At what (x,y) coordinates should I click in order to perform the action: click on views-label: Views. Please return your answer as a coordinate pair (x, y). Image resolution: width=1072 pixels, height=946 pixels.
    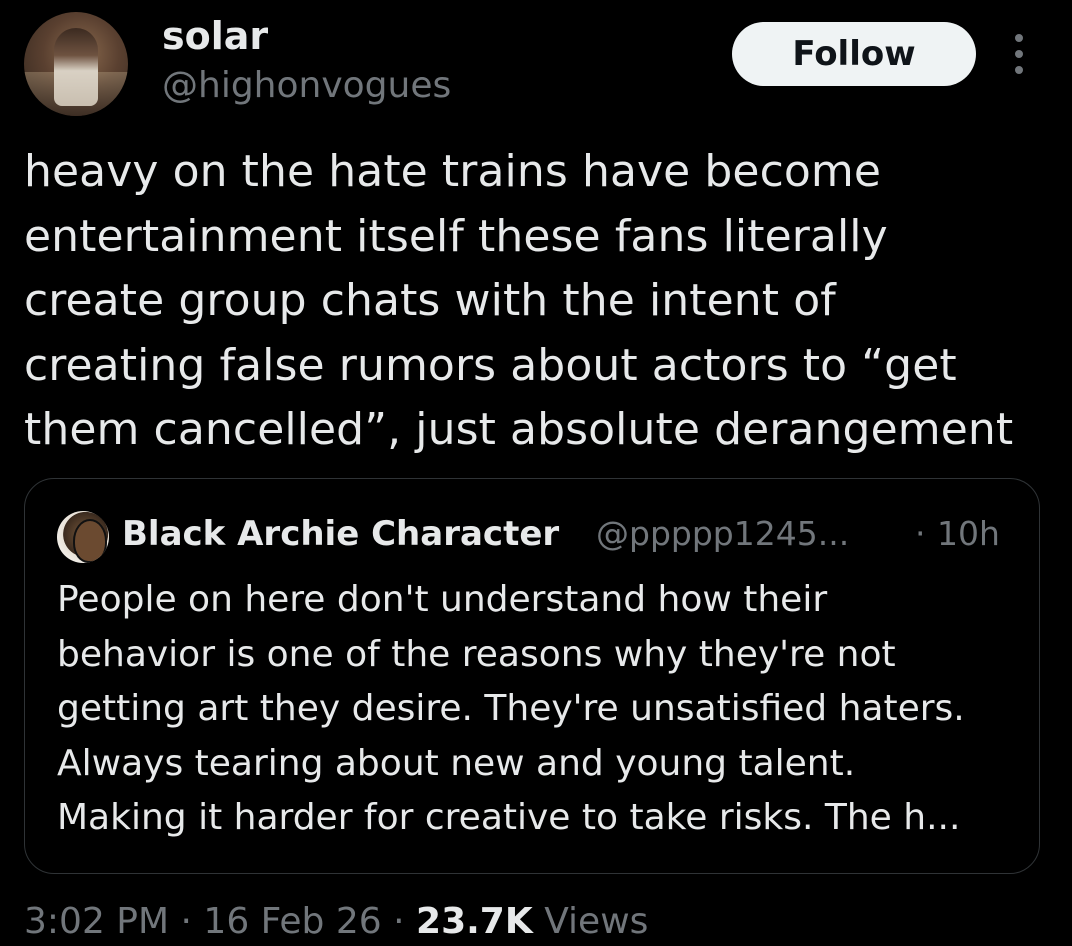
    Looking at the image, I should click on (596, 921).